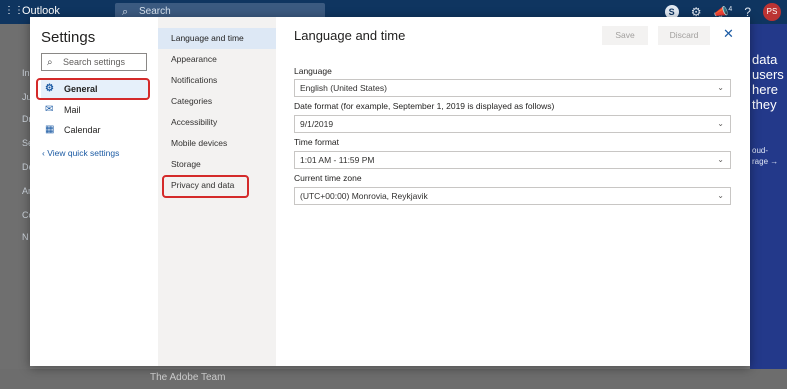 This screenshot has width=787, height=389. I want to click on subnav-notifications: Notifications, so click(217, 80).